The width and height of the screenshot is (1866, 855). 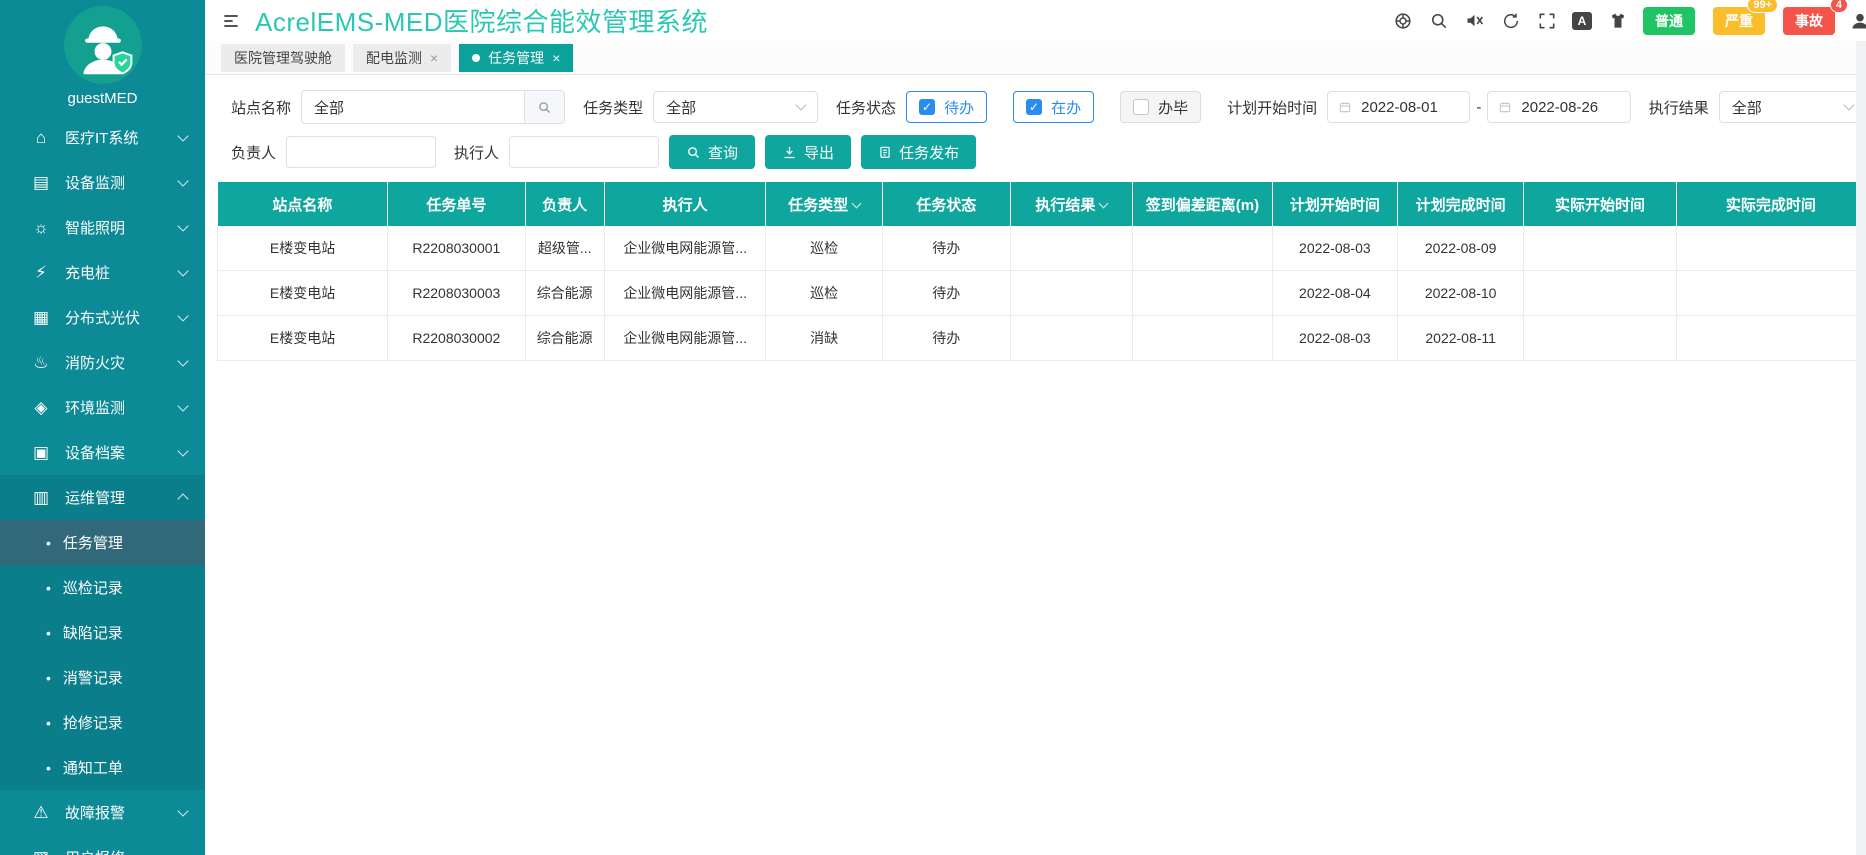 I want to click on sidebar-item-充电桩: ⚡ 充电桩, so click(x=102, y=272).